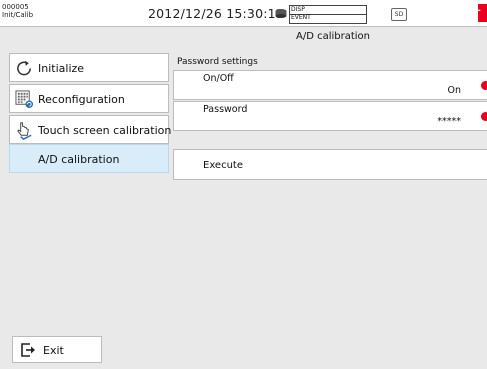 Image resolution: width=487 pixels, height=369 pixels. What do you see at coordinates (18, 15) in the screenshot?
I see `screen-group: Init/Calib` at bounding box center [18, 15].